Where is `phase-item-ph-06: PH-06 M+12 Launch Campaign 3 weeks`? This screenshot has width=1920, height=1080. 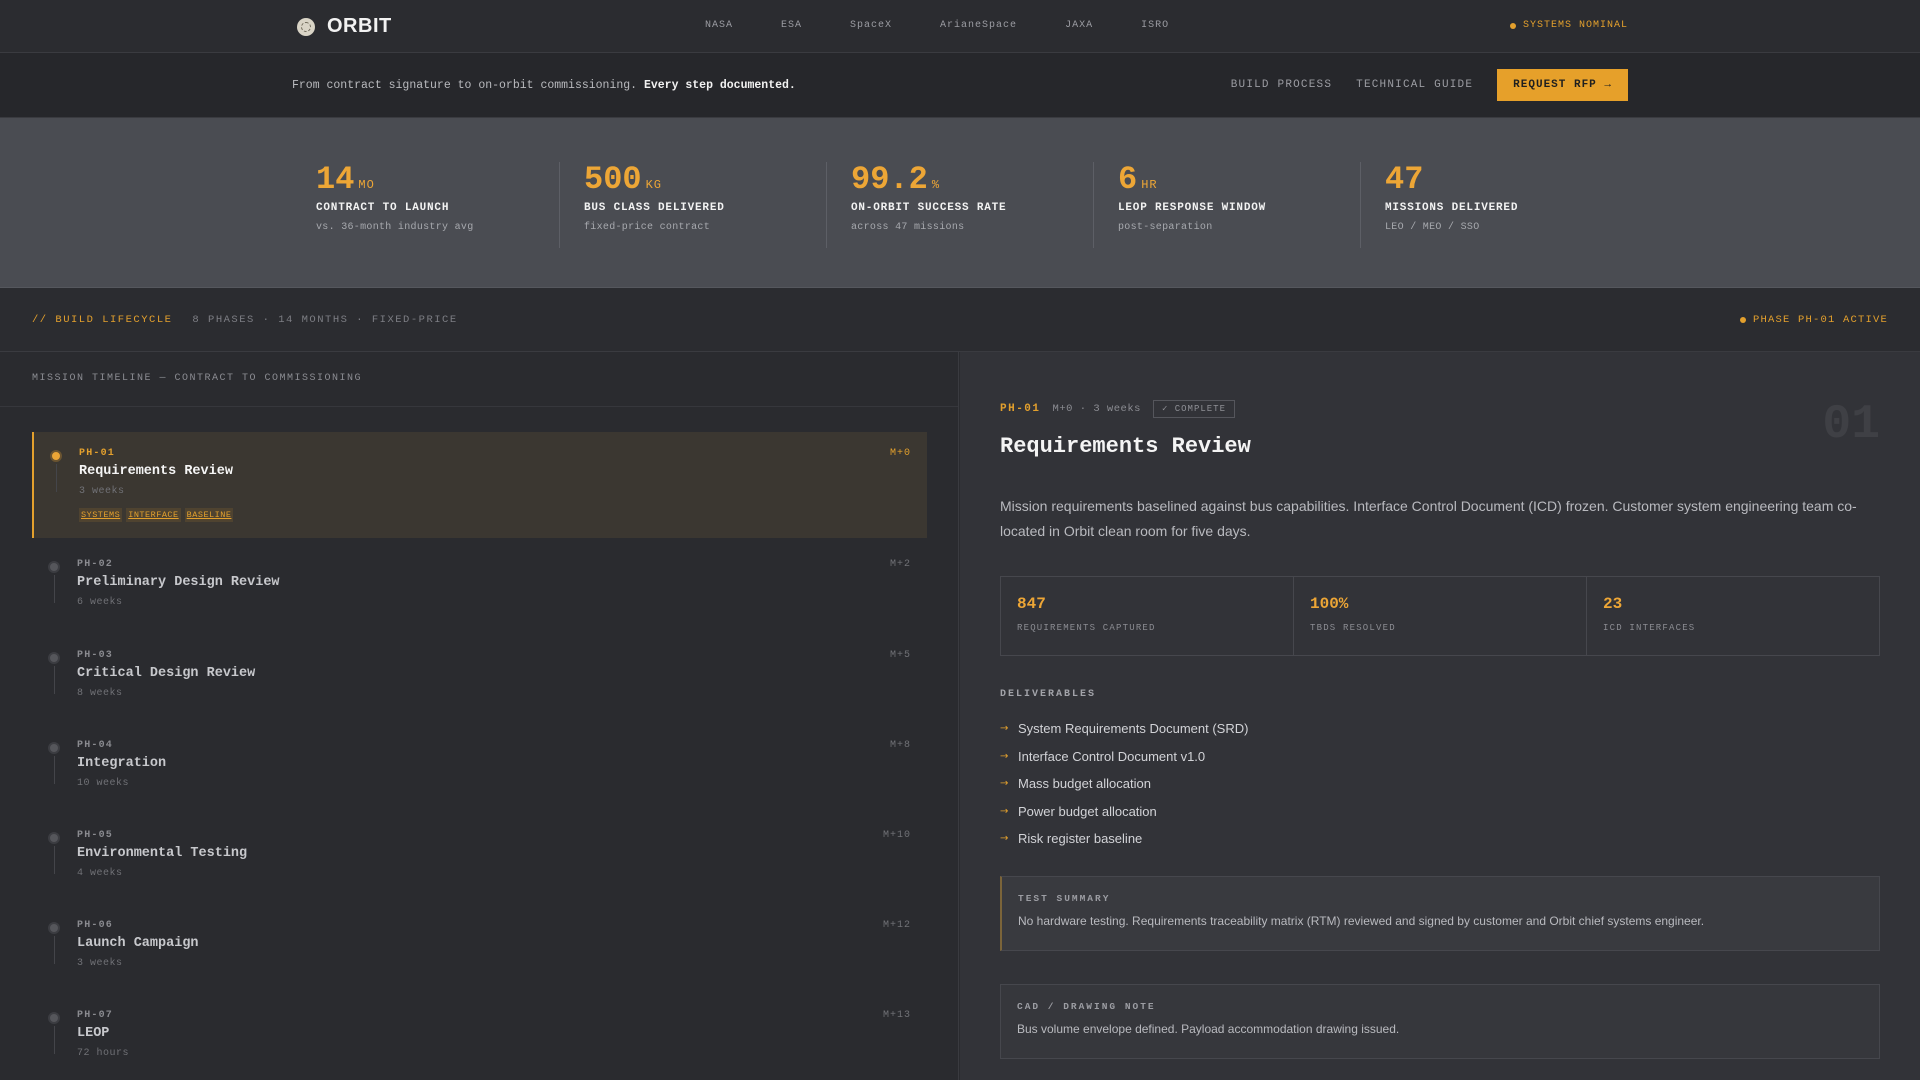
phase-item-ph-06: PH-06 M+12 Launch Campaign 3 weeks is located at coordinates (479, 944).